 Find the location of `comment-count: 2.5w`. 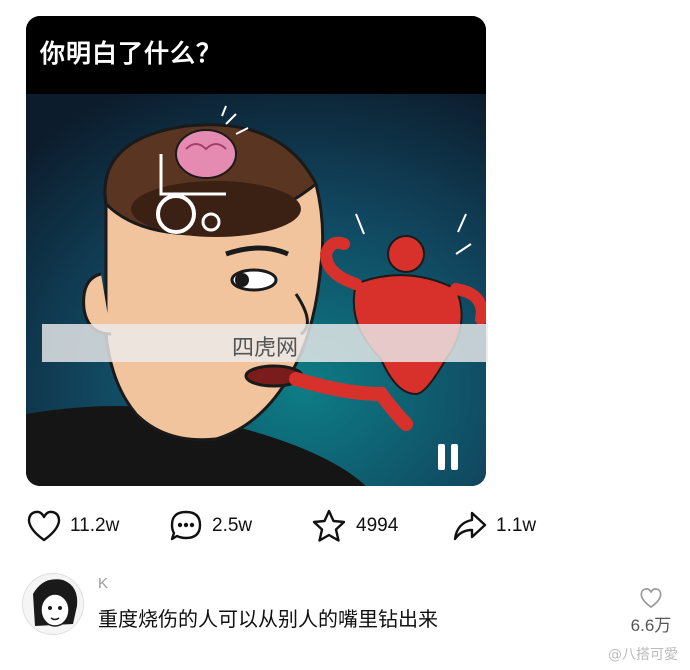

comment-count: 2.5w is located at coordinates (232, 525).